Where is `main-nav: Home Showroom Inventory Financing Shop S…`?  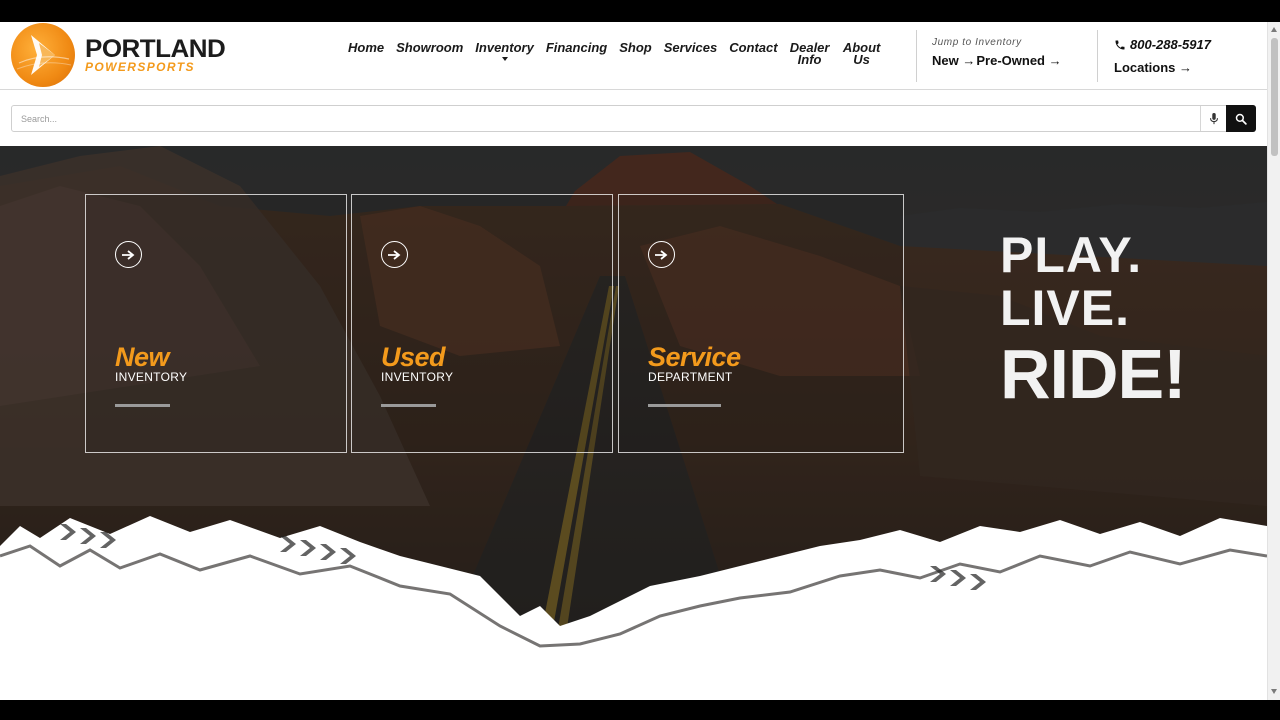 main-nav: Home Showroom Inventory Financing Shop S… is located at coordinates (615, 53).